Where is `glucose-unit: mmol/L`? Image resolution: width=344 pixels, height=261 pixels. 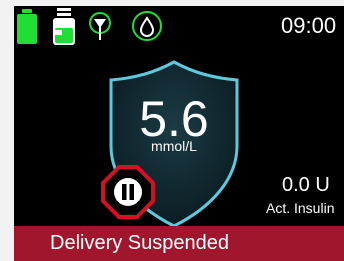 glucose-unit: mmol/L is located at coordinates (174, 146).